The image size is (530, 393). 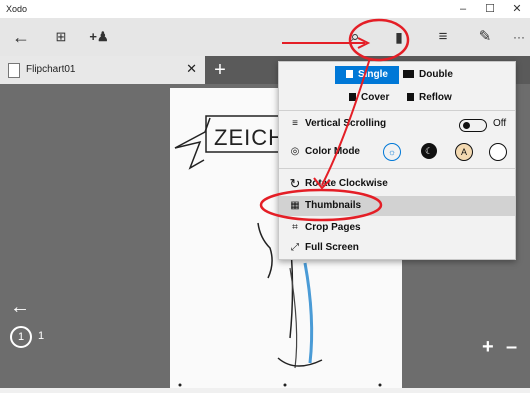 I want to click on annotation-circle-view-mode, so click(x=379, y=40).